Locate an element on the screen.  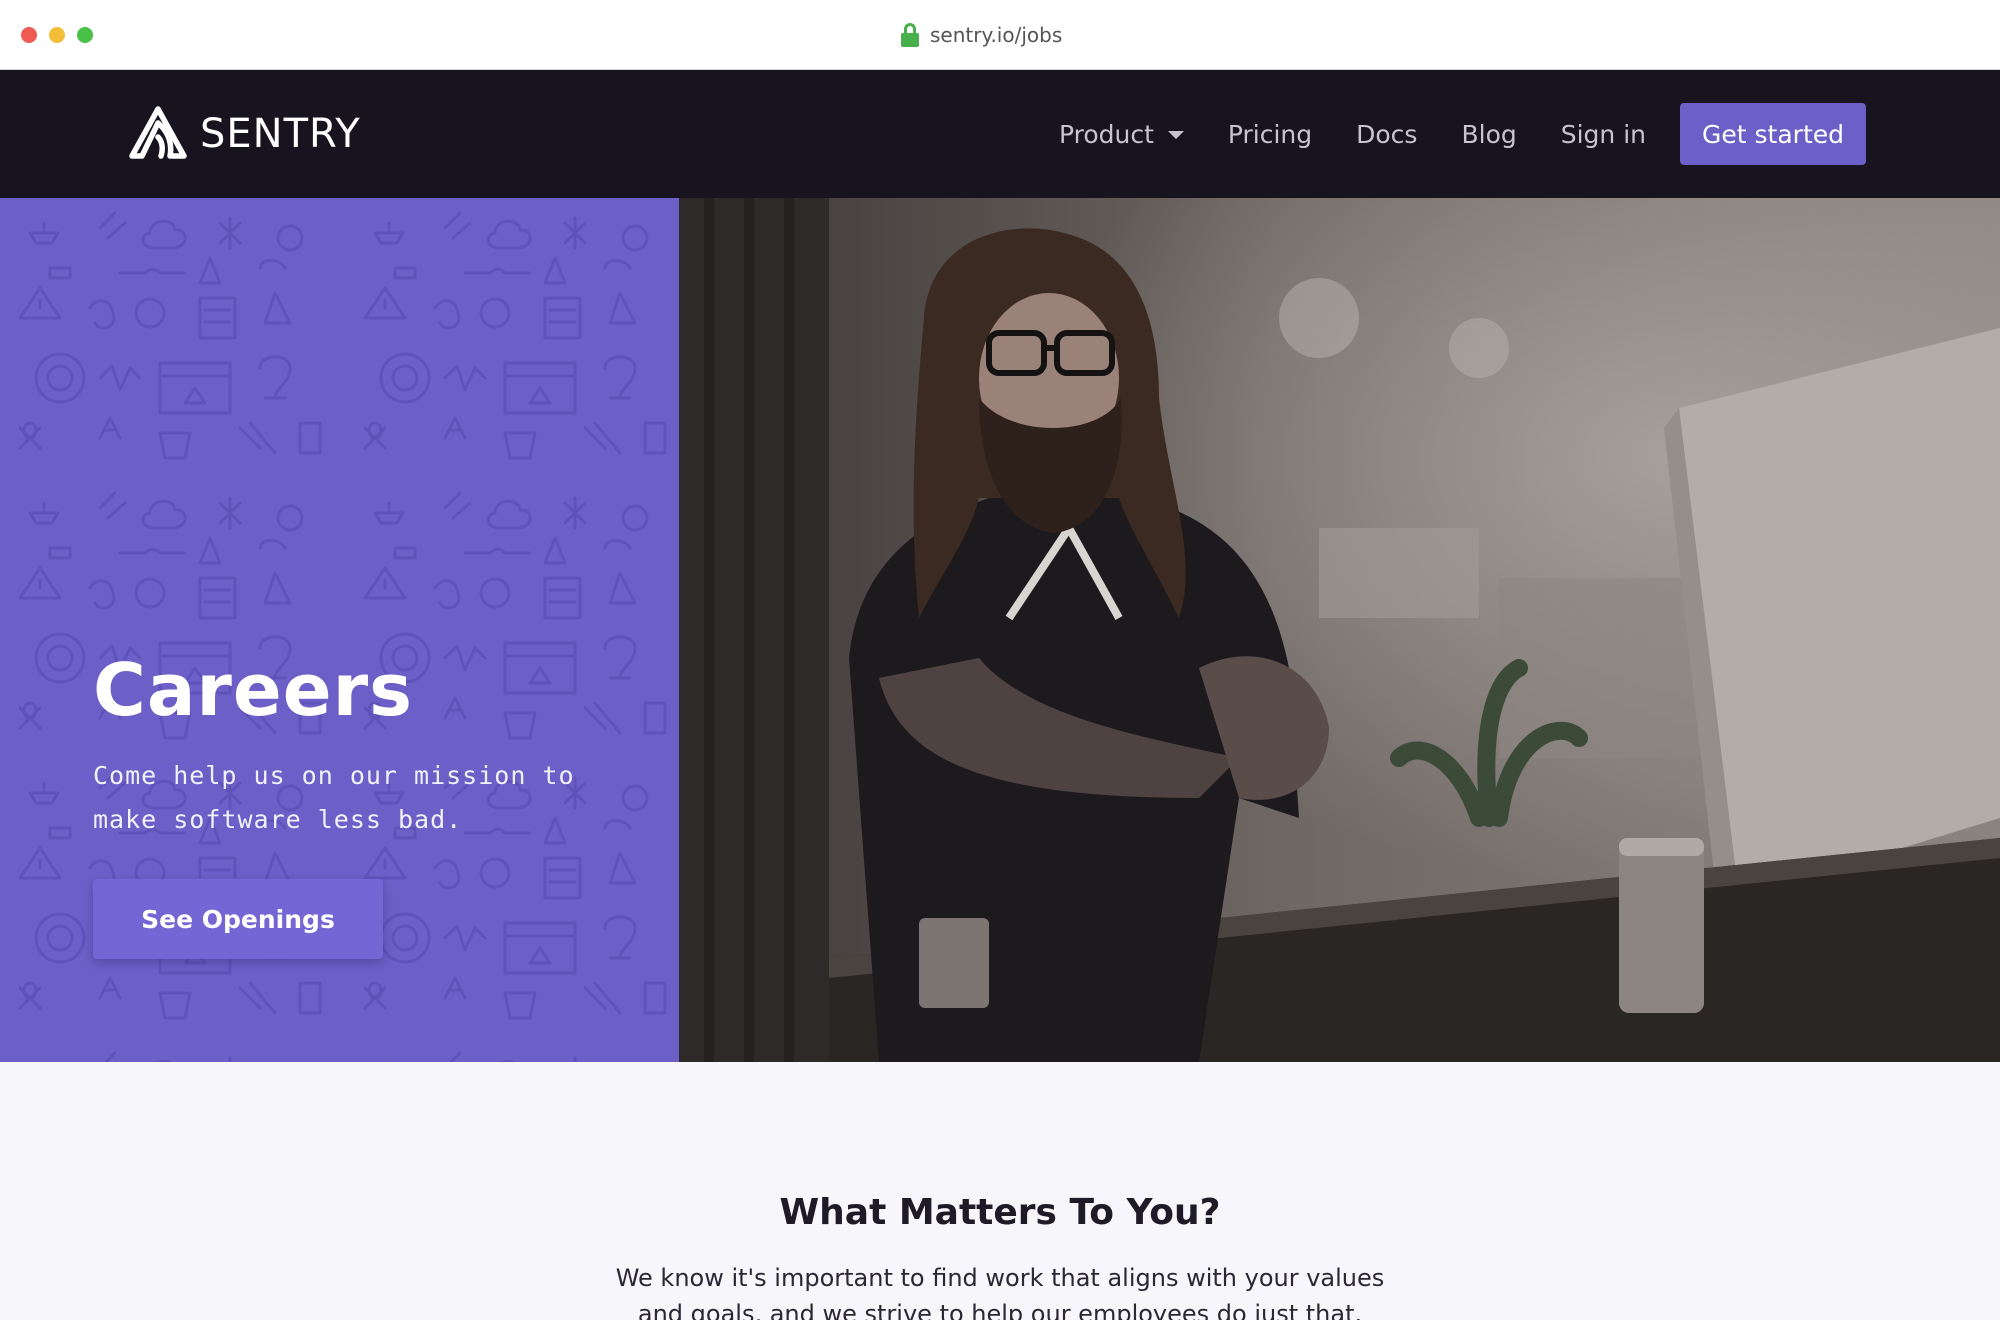
minimize-window-icon is located at coordinates (57, 35).